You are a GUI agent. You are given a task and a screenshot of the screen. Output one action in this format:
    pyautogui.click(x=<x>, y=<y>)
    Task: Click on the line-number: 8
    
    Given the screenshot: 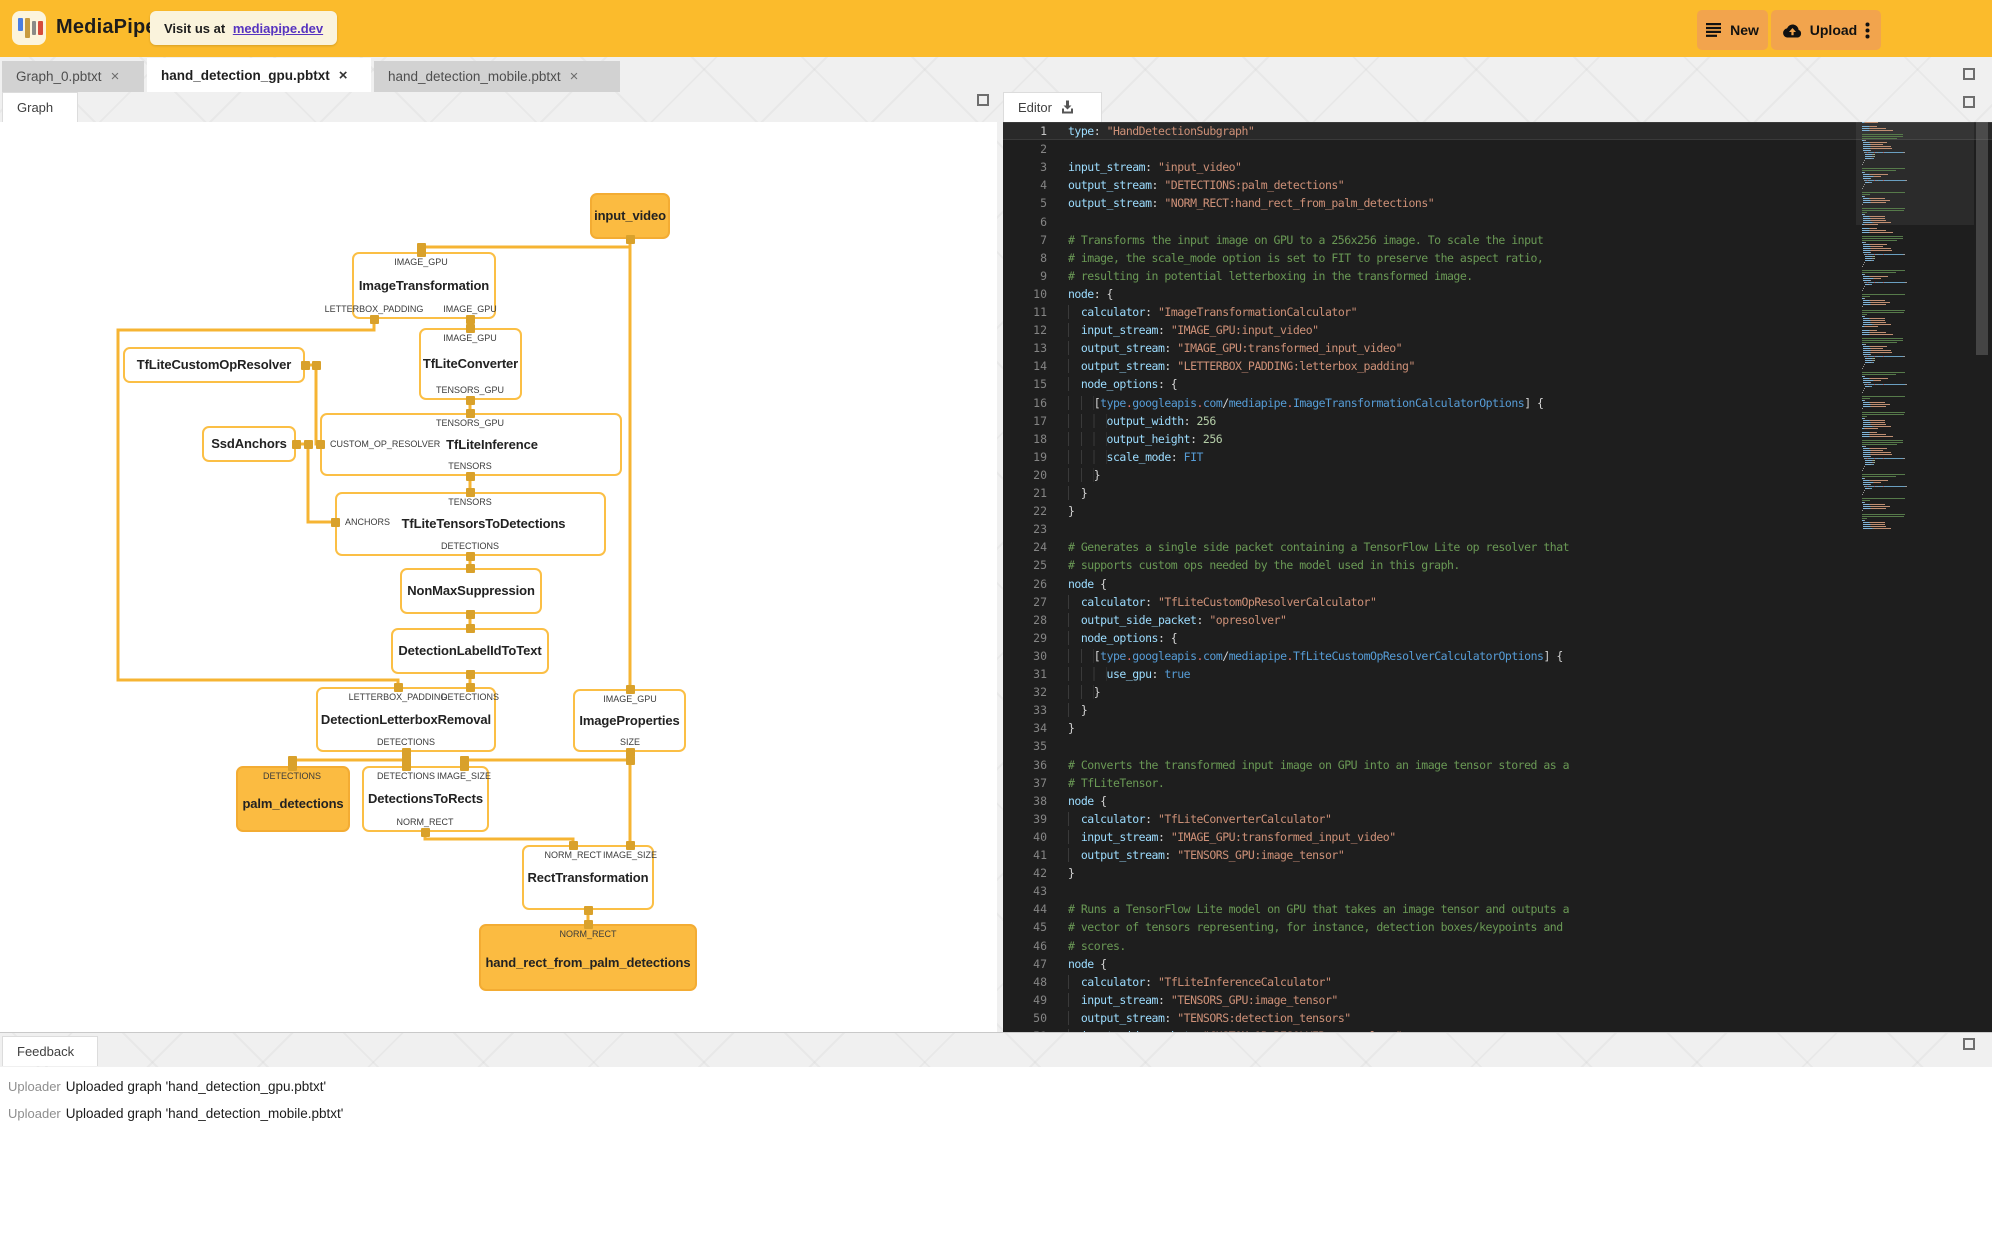 What is the action you would take?
    pyautogui.click(x=1043, y=257)
    